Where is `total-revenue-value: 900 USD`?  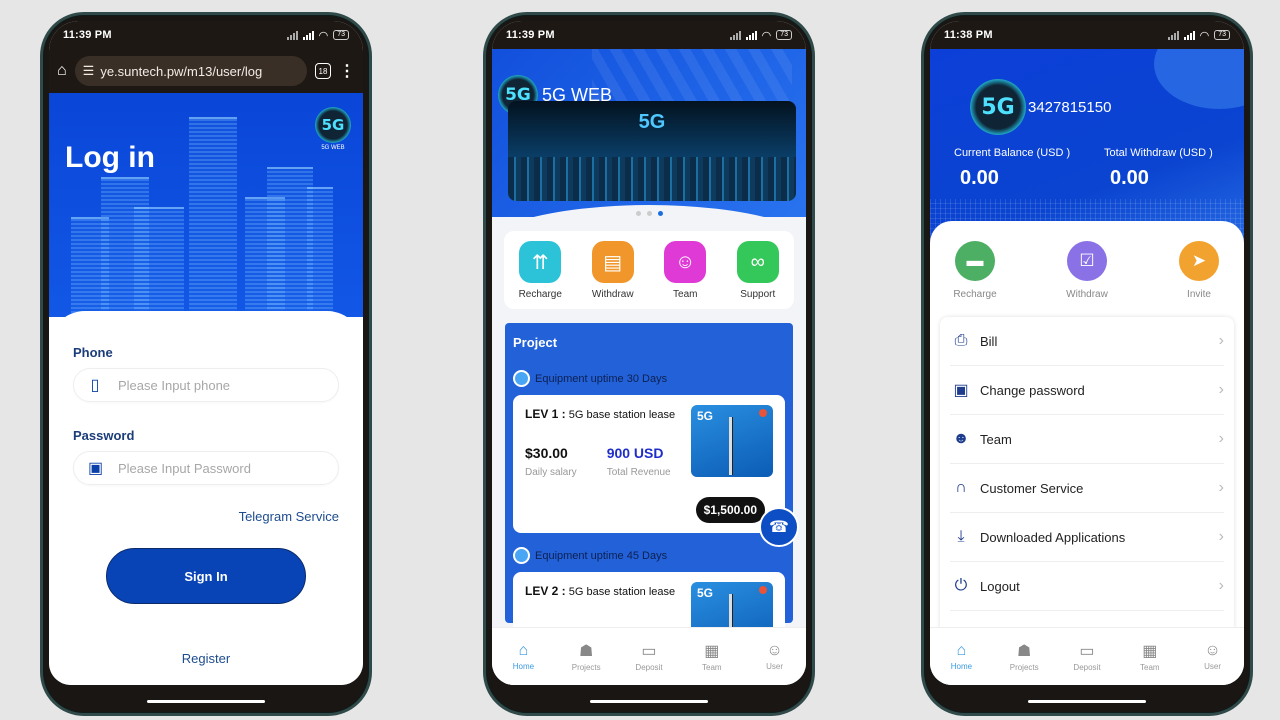 total-revenue-value: 900 USD is located at coordinates (635, 453).